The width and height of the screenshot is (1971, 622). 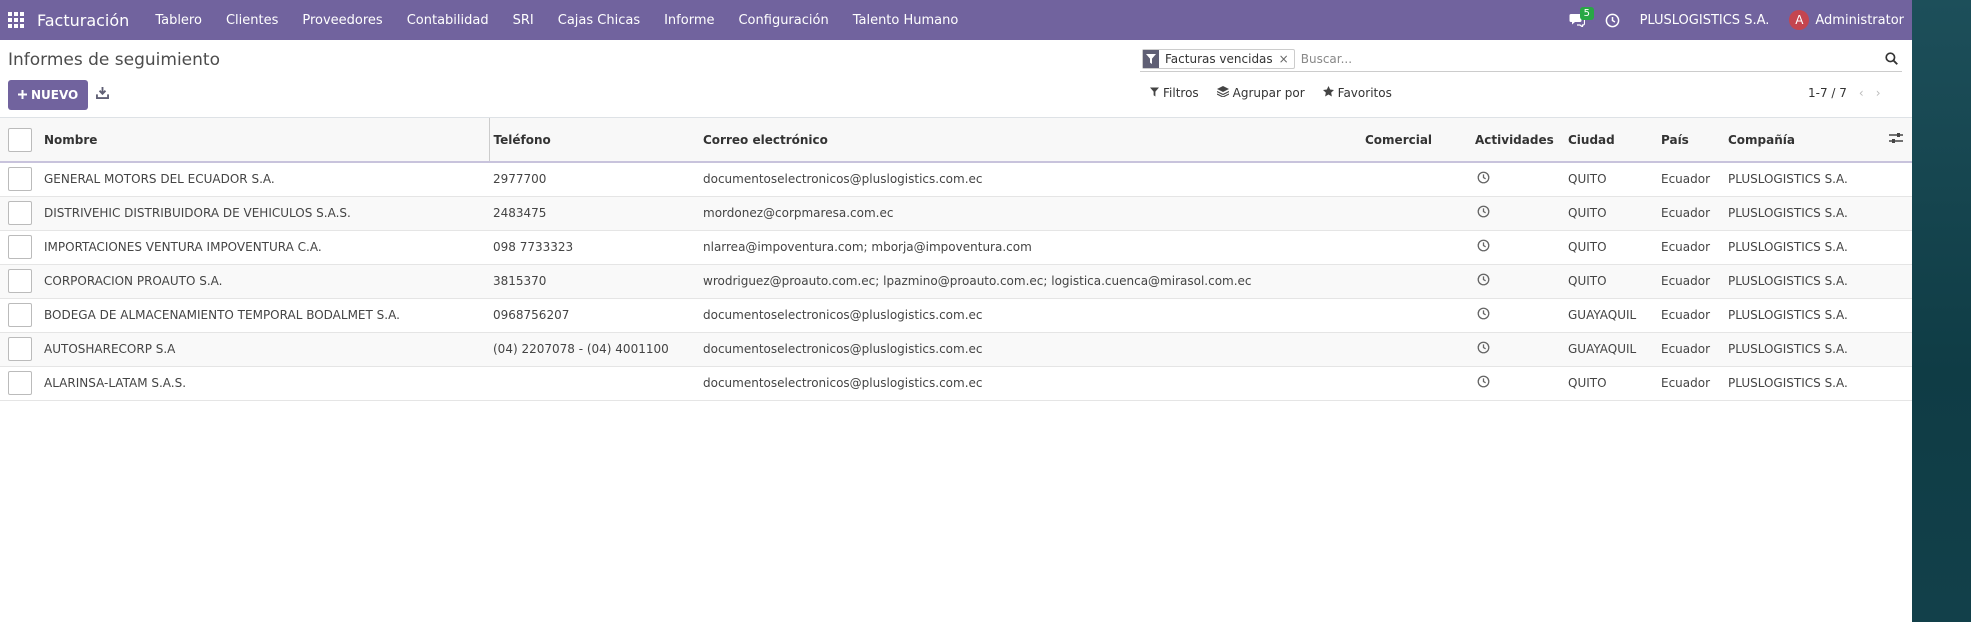 What do you see at coordinates (1610, 140) in the screenshot?
I see `column-header-city: Ciudad` at bounding box center [1610, 140].